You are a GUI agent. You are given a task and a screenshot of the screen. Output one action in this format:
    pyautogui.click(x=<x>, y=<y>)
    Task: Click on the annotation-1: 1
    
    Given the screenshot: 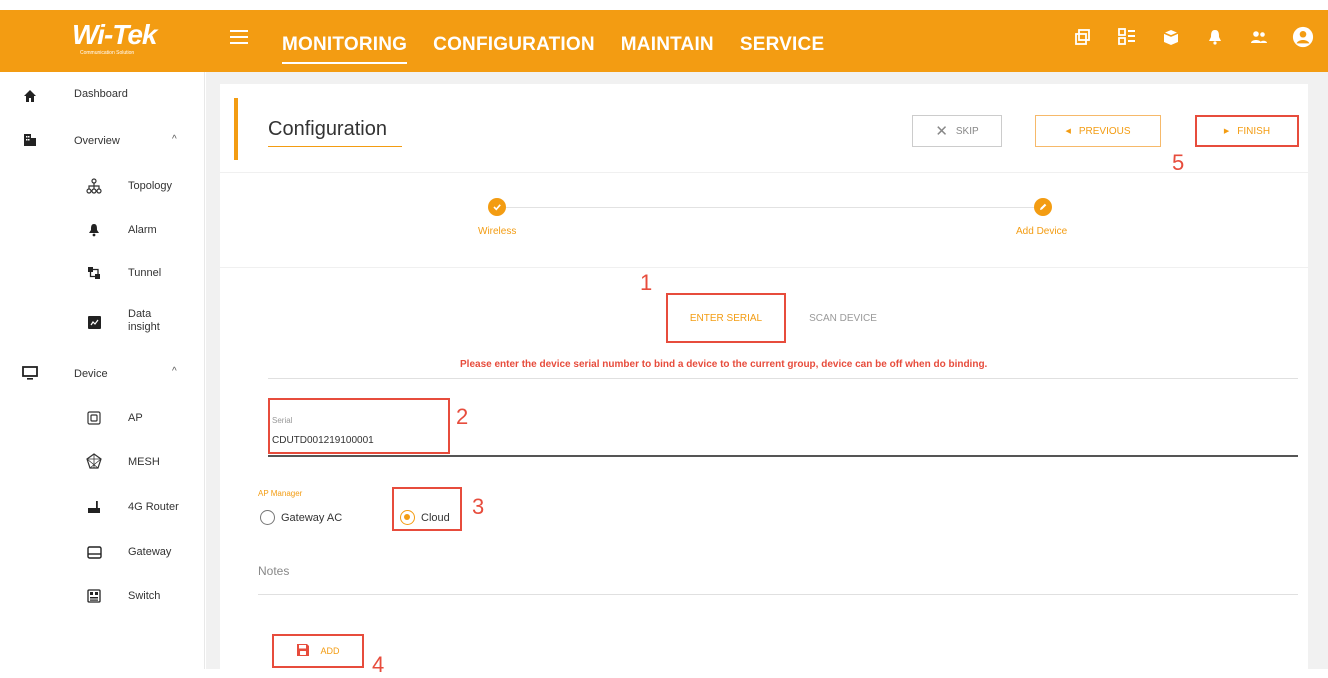 What is the action you would take?
    pyautogui.click(x=646, y=282)
    